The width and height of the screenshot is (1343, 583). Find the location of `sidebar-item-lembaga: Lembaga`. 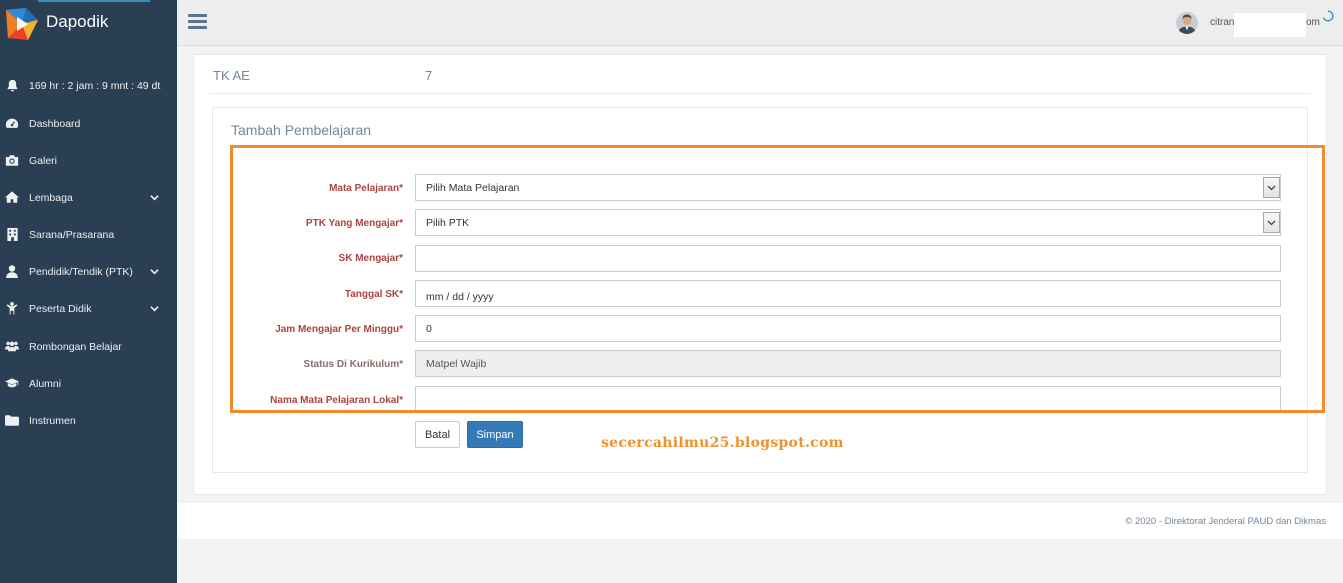

sidebar-item-lembaga: Lembaga is located at coordinates (88, 198).